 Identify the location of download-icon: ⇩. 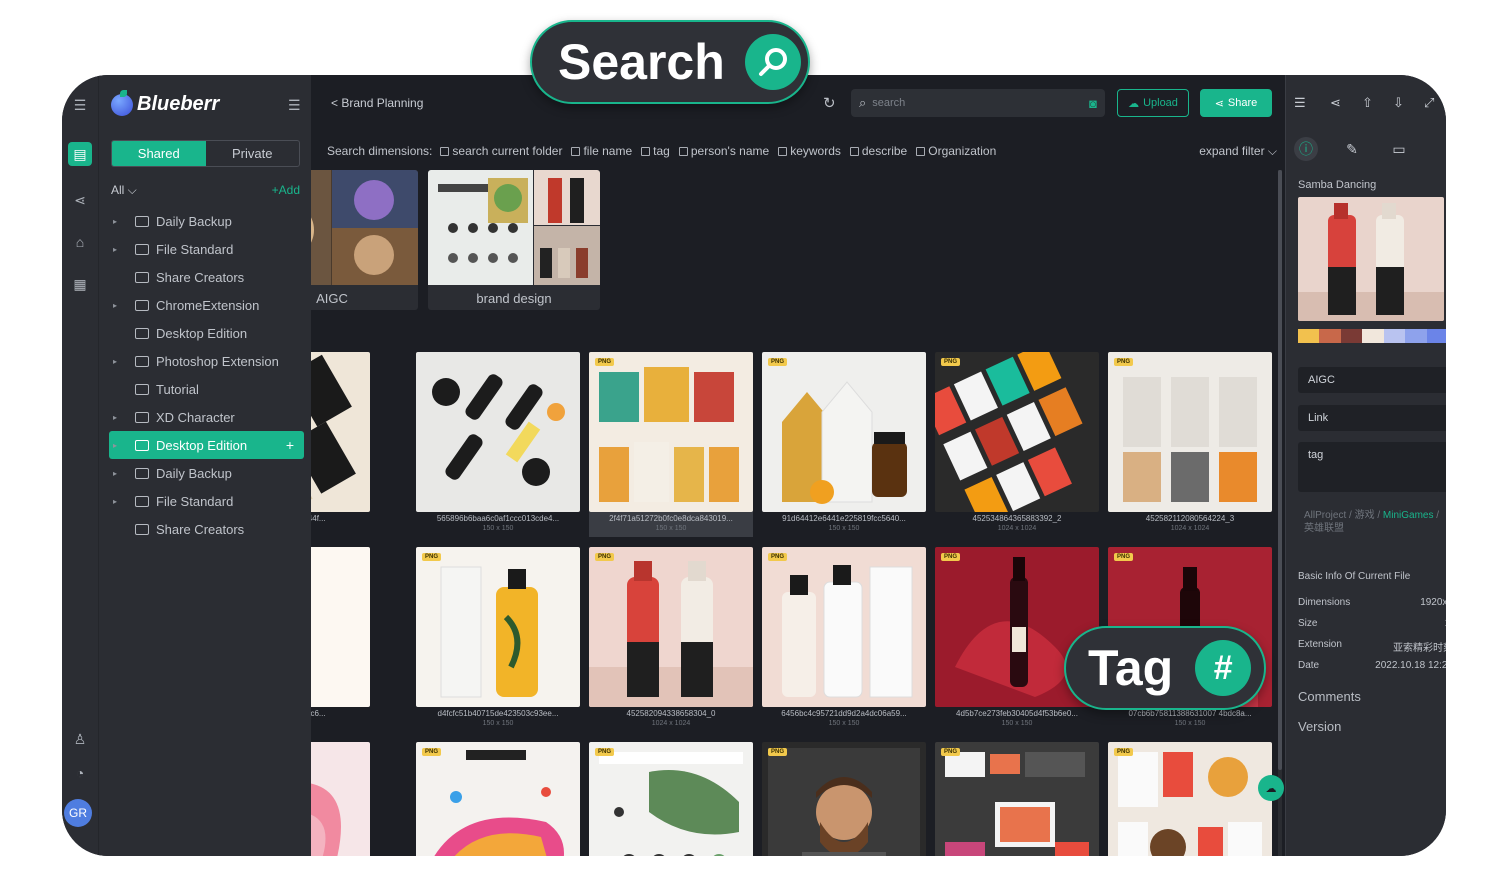
(1398, 103).